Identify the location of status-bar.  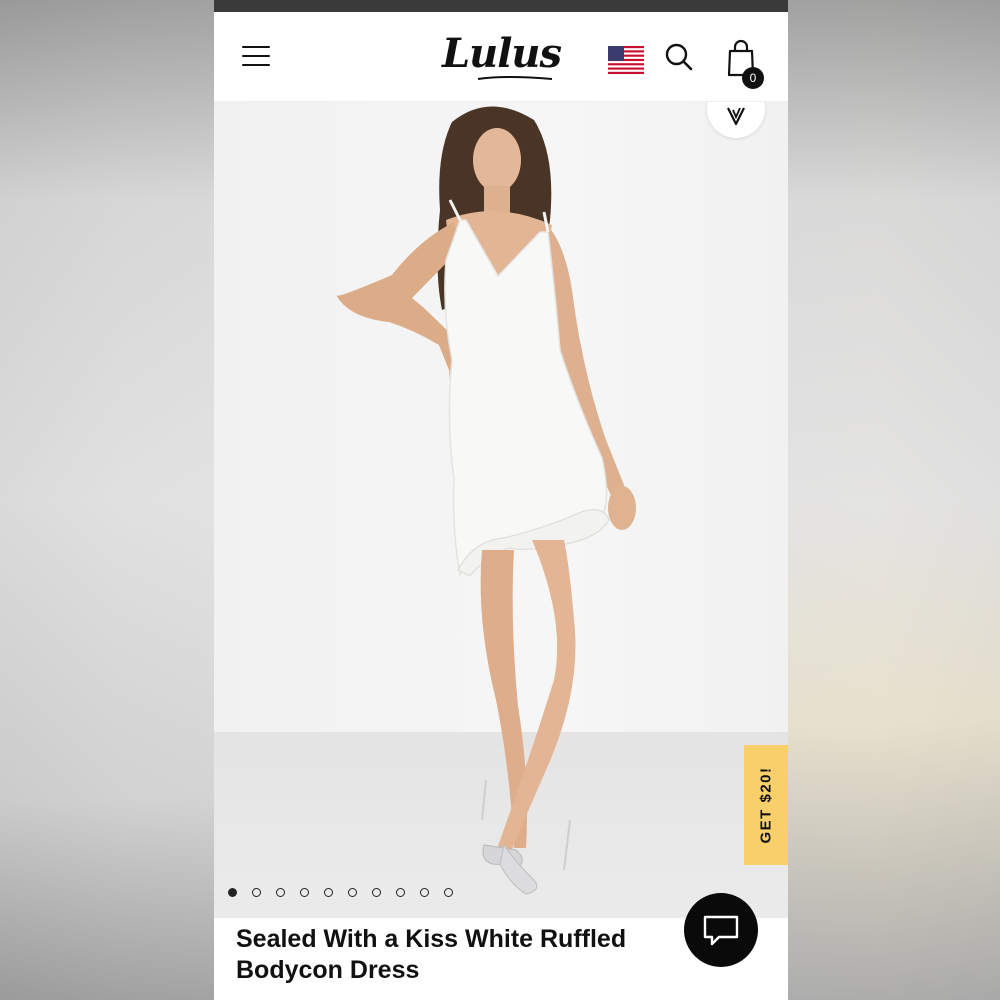
(501, 6).